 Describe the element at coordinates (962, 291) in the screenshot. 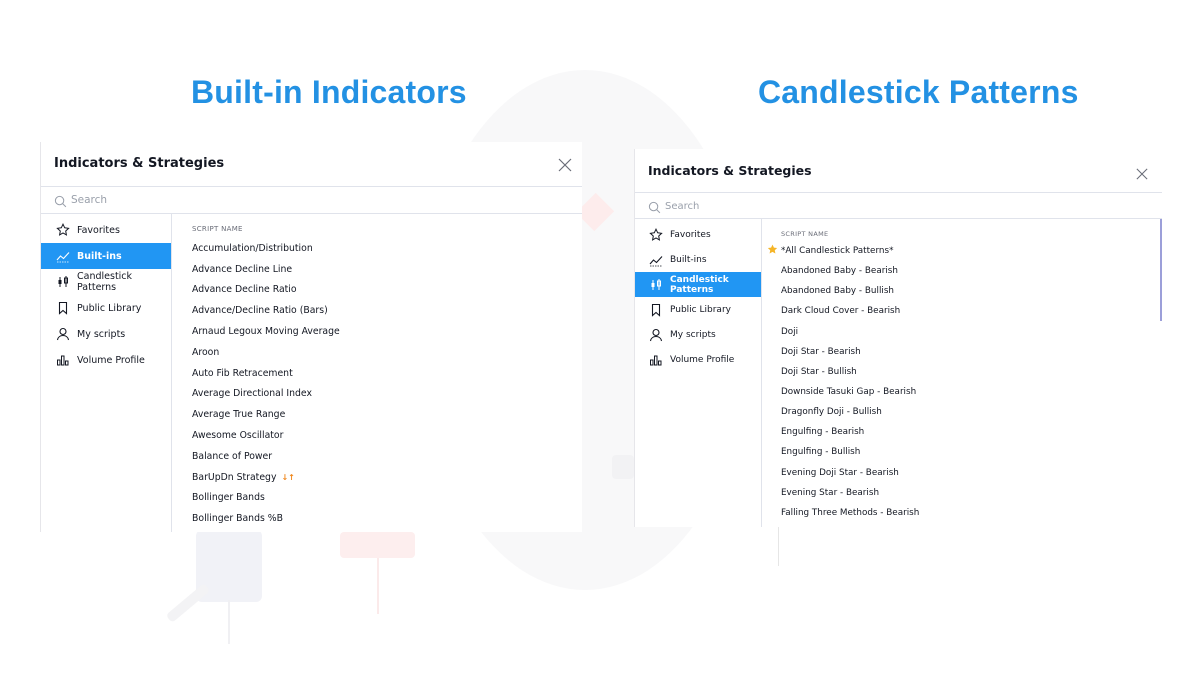

I see `script-row: Abandoned Baby - Bullish` at that location.